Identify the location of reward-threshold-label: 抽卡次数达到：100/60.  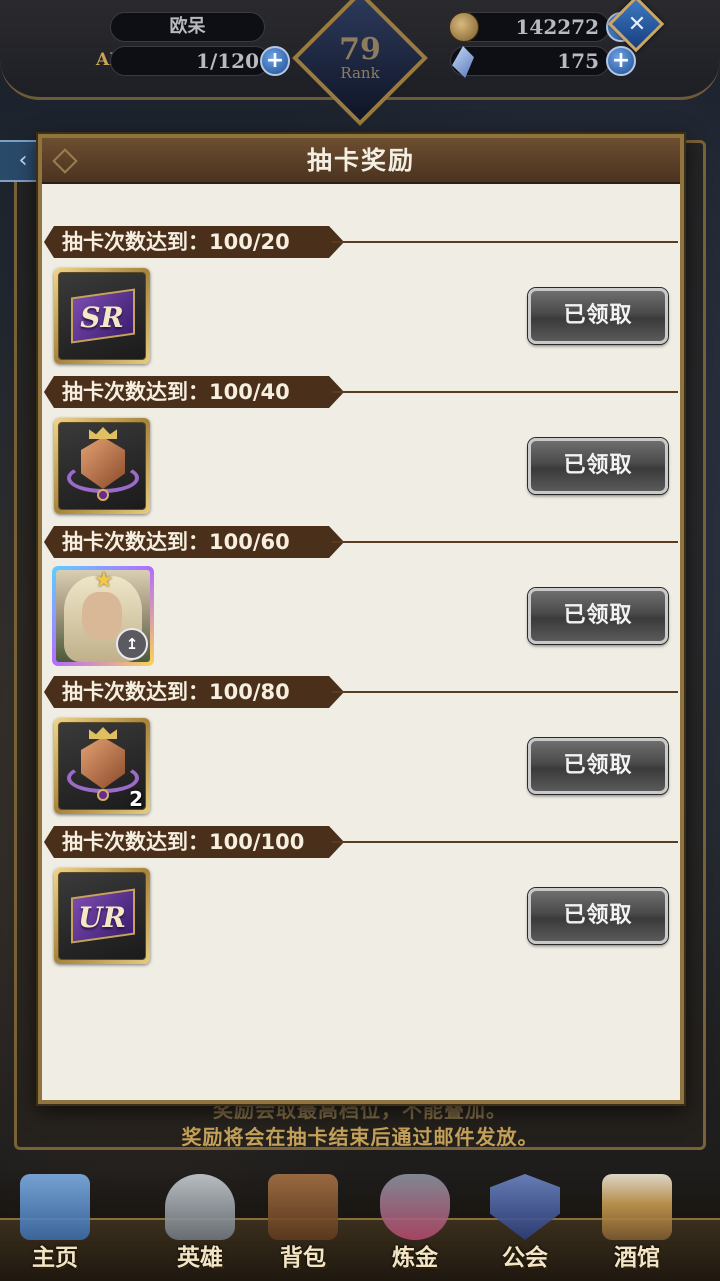
(194, 542).